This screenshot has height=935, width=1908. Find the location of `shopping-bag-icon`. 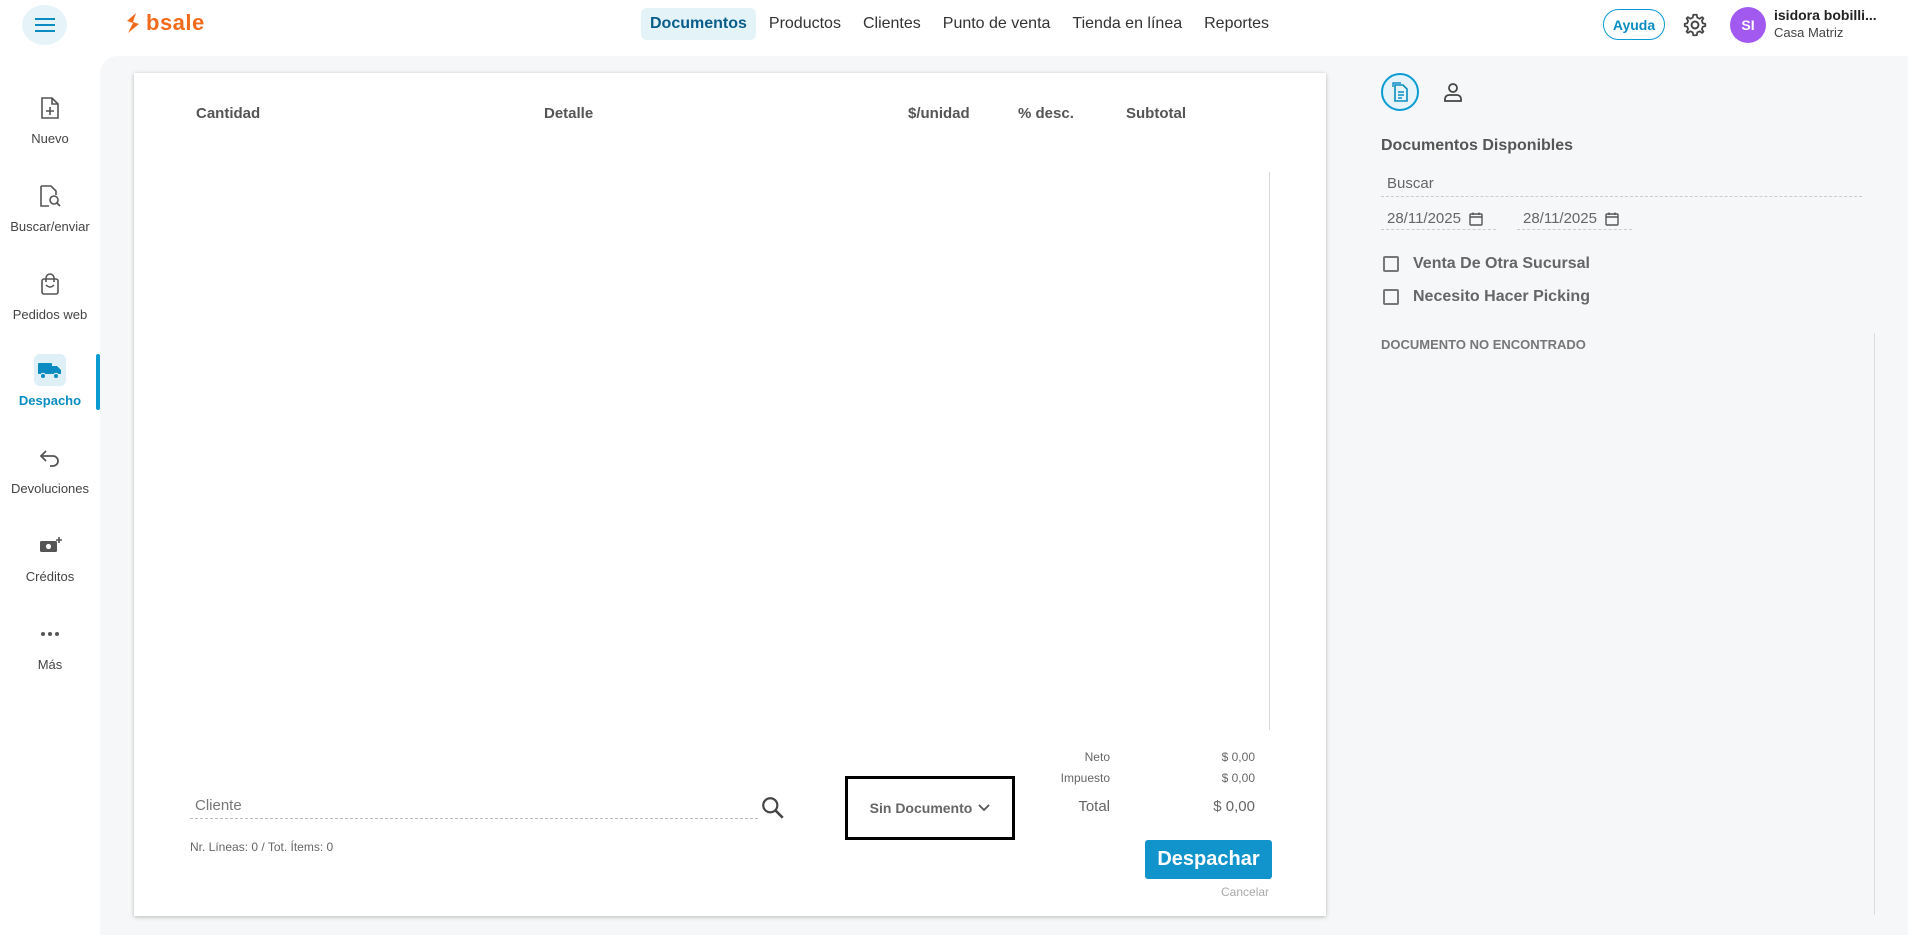

shopping-bag-icon is located at coordinates (50, 284).